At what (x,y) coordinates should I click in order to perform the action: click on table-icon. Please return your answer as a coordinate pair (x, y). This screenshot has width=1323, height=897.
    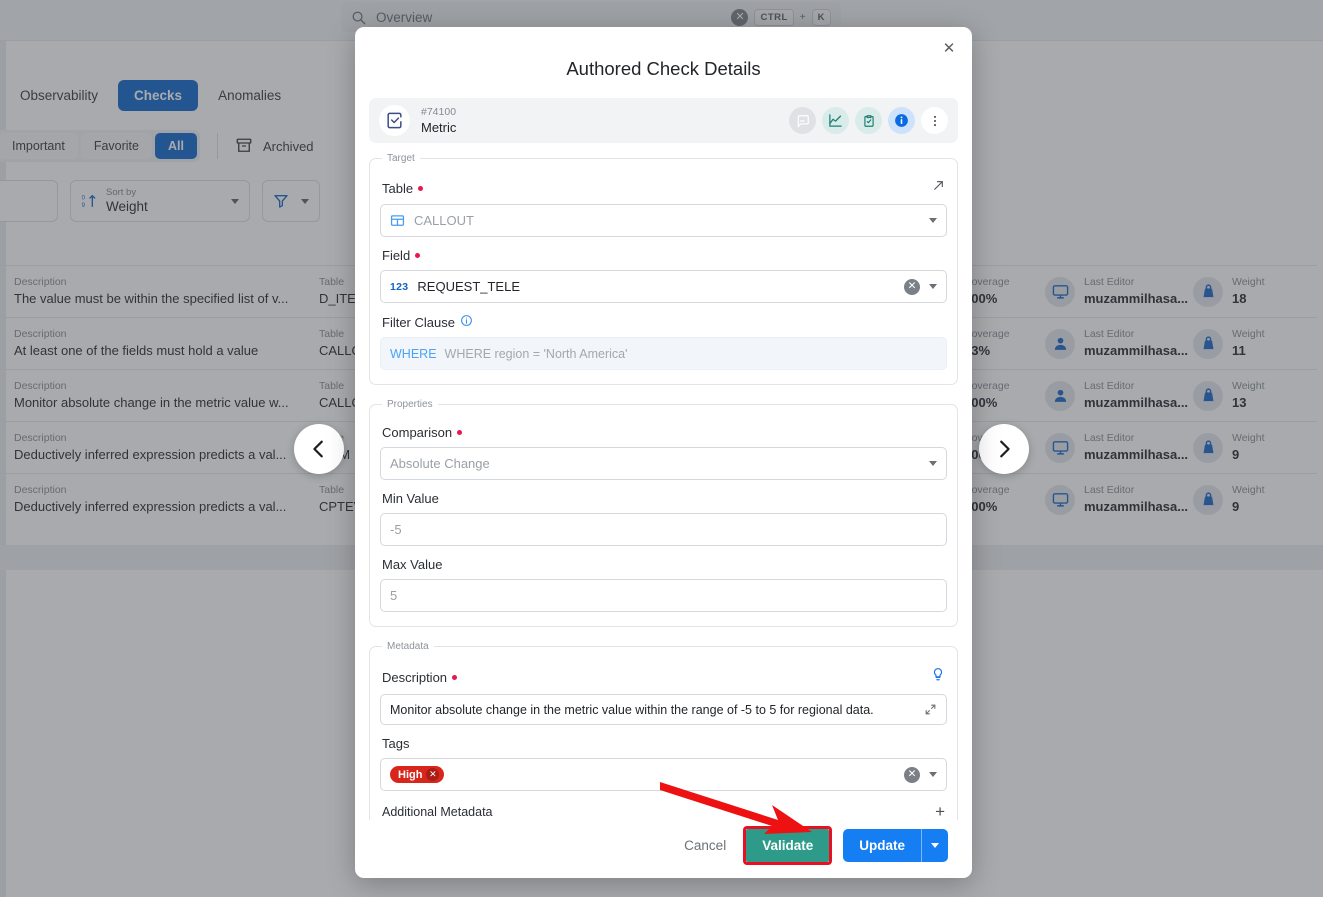
    Looking at the image, I should click on (397, 220).